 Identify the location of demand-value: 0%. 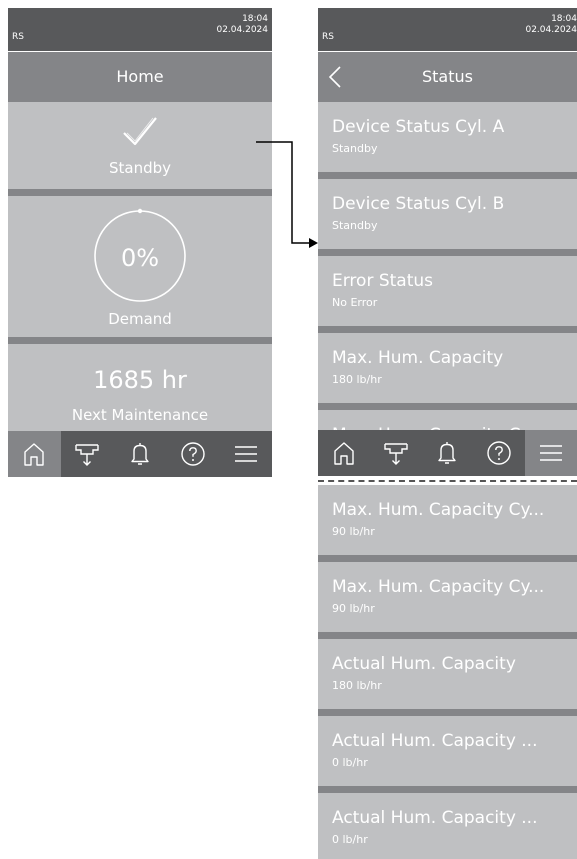
(140, 258).